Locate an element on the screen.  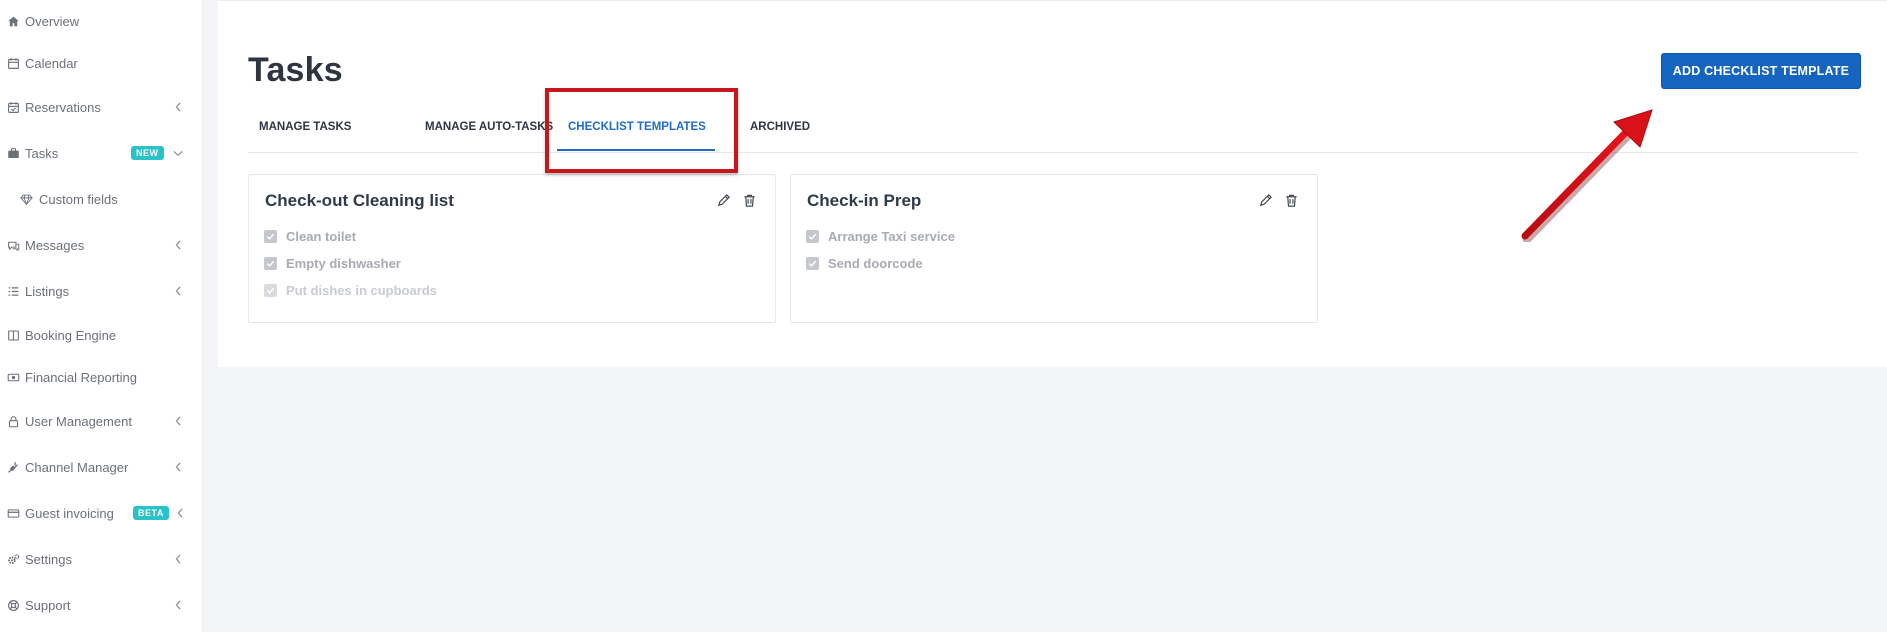
annotation-arrow-icon is located at coordinates (1587, 175).